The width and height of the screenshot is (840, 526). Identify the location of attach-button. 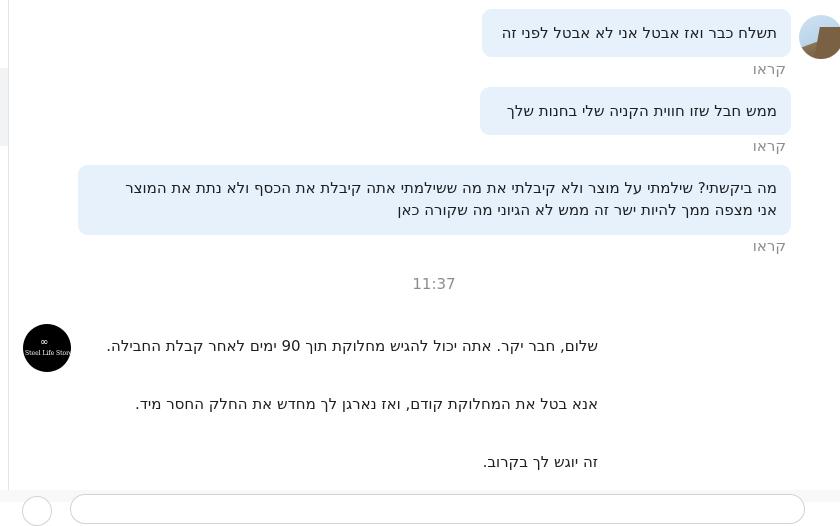
(37, 511).